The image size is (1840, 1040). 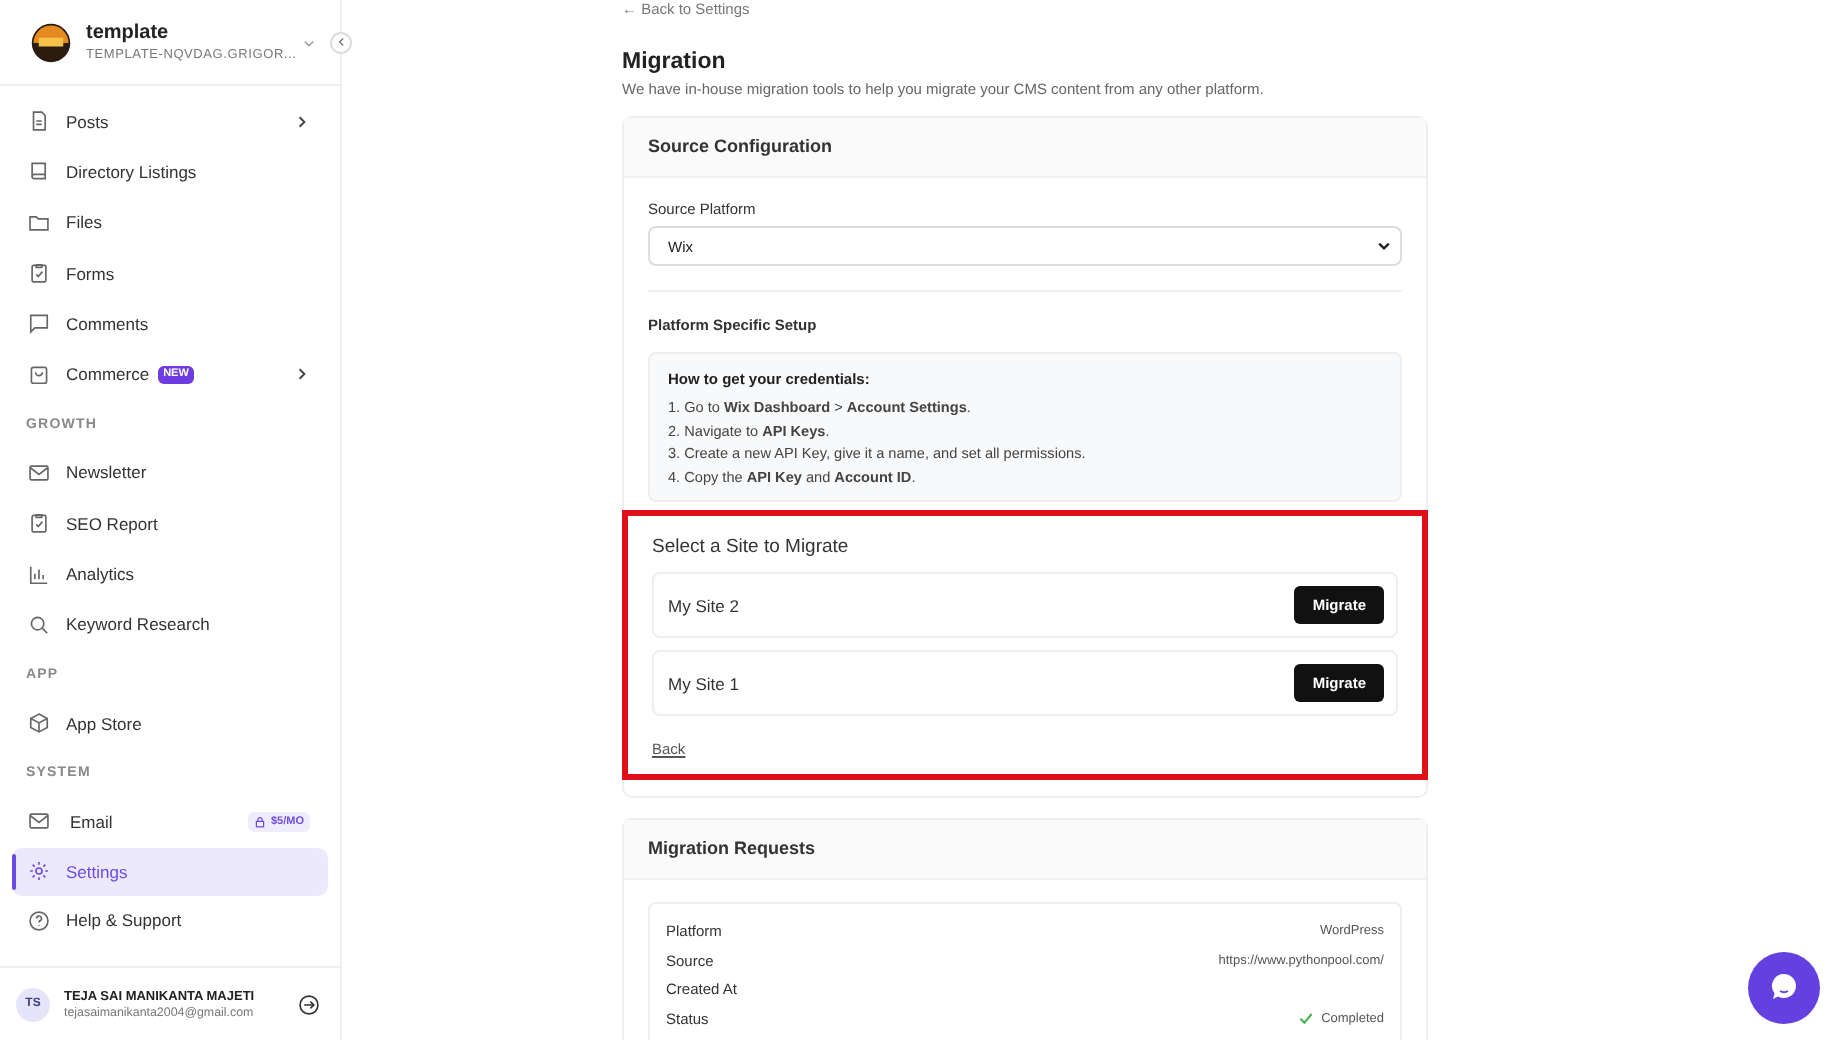 I want to click on sidebar-item: Posts, so click(x=170, y=121).